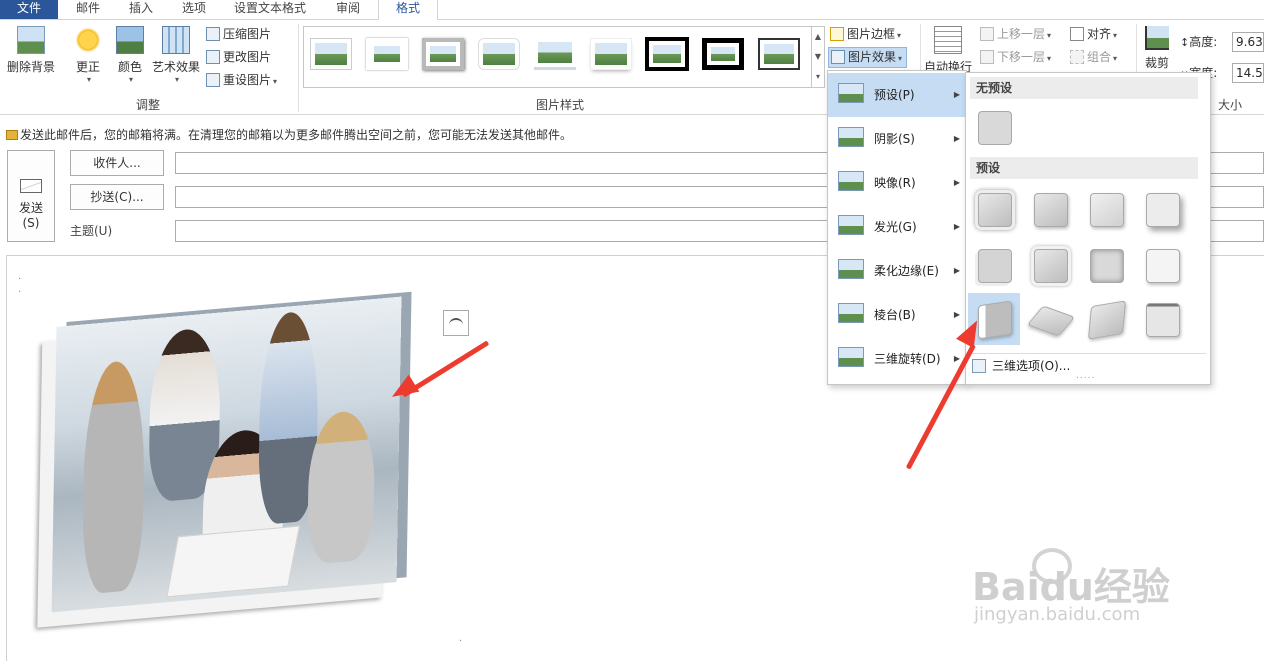  What do you see at coordinates (408, 10) in the screenshot?
I see `tab-format: 格式` at bounding box center [408, 10].